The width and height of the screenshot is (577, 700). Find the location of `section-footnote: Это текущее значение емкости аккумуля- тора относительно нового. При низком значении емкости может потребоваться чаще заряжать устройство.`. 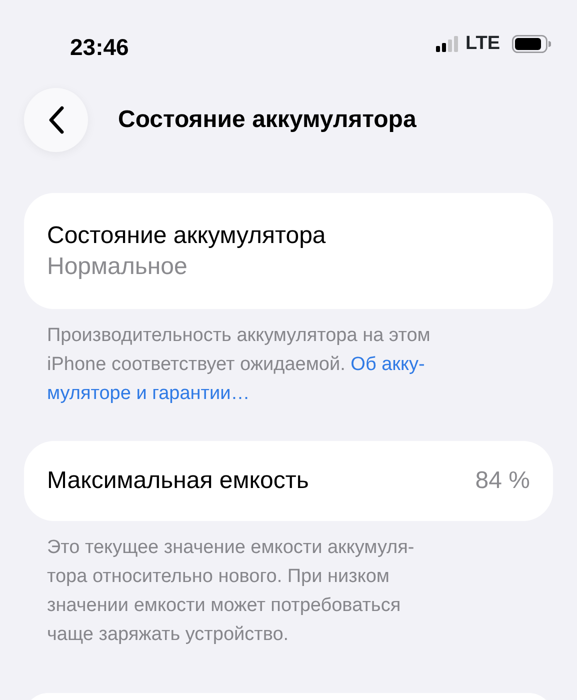

section-footnote: Это текущее значение емкости аккумуля- тора относительно нового. При низком значении емкости может потребоваться чаще заряжать устройство. is located at coordinates (231, 591).